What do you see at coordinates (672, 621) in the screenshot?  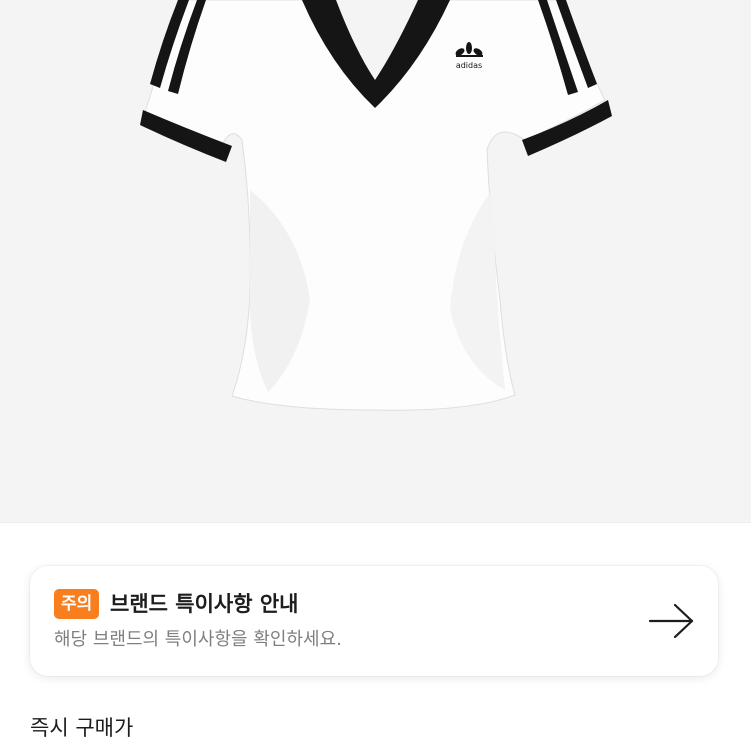 I see `arrow-right-icon` at bounding box center [672, 621].